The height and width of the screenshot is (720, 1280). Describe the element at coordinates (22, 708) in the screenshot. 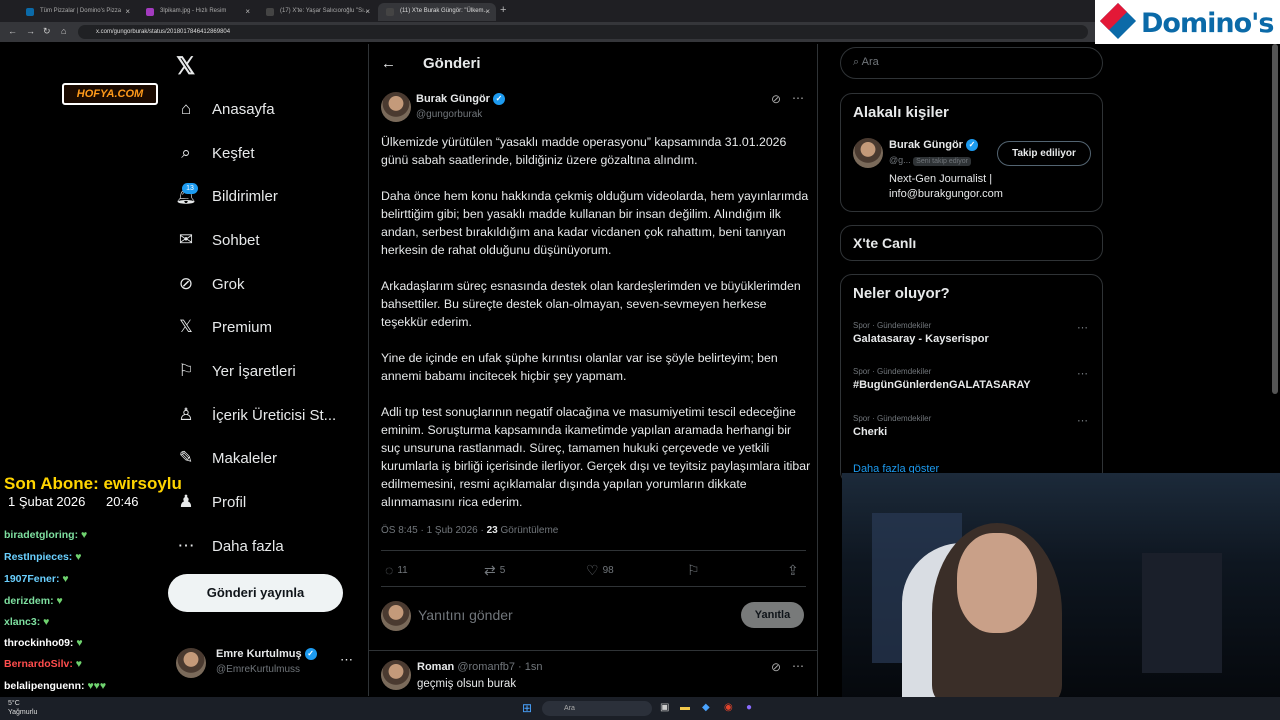

I see `weather-widget: 5°C Yağmurlu` at that location.